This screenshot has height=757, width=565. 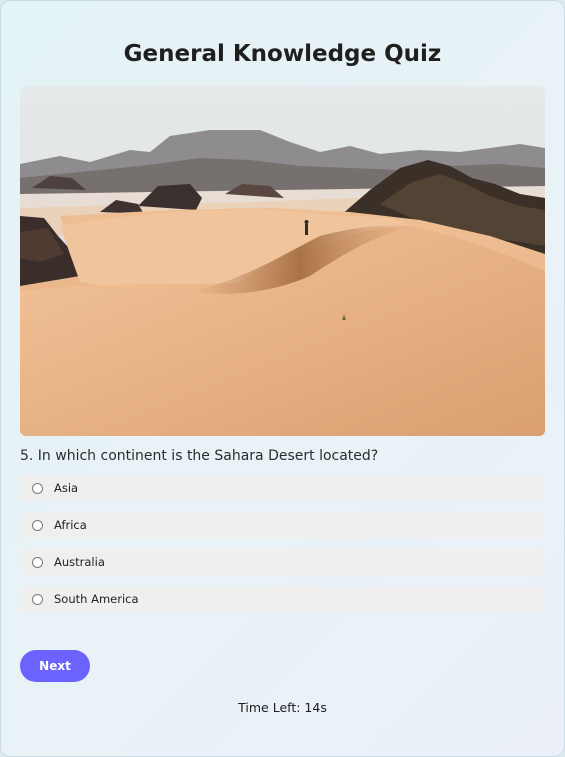 I want to click on option-label: South America, so click(x=96, y=599).